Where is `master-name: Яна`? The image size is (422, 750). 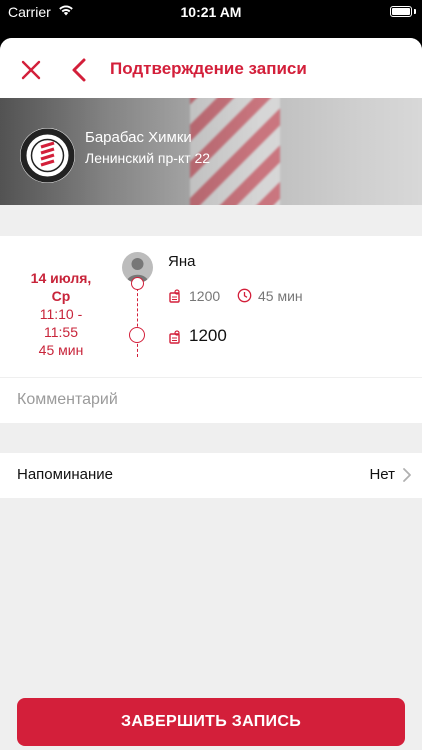
master-name: Яна is located at coordinates (182, 261).